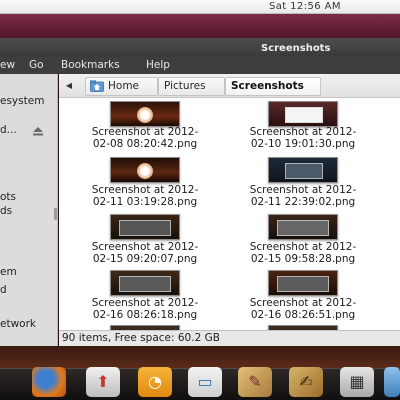  I want to click on menubar, so click(200, 65).